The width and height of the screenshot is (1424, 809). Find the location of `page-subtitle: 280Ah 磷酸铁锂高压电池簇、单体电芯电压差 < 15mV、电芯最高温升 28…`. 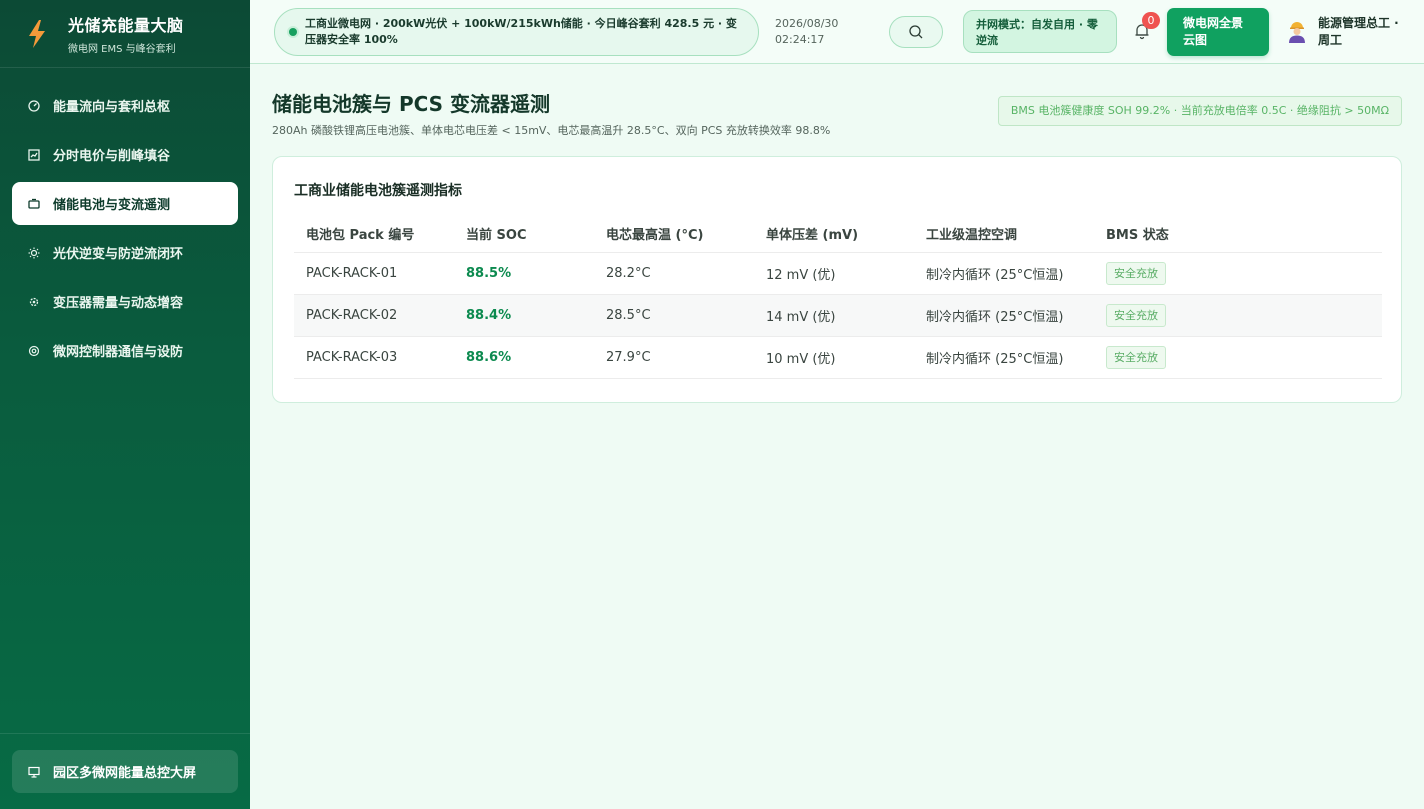

page-subtitle: 280Ah 磷酸铁锂高压电池簇、单体电芯电压差 < 15mV、电芯最高温升 28… is located at coordinates (551, 130).